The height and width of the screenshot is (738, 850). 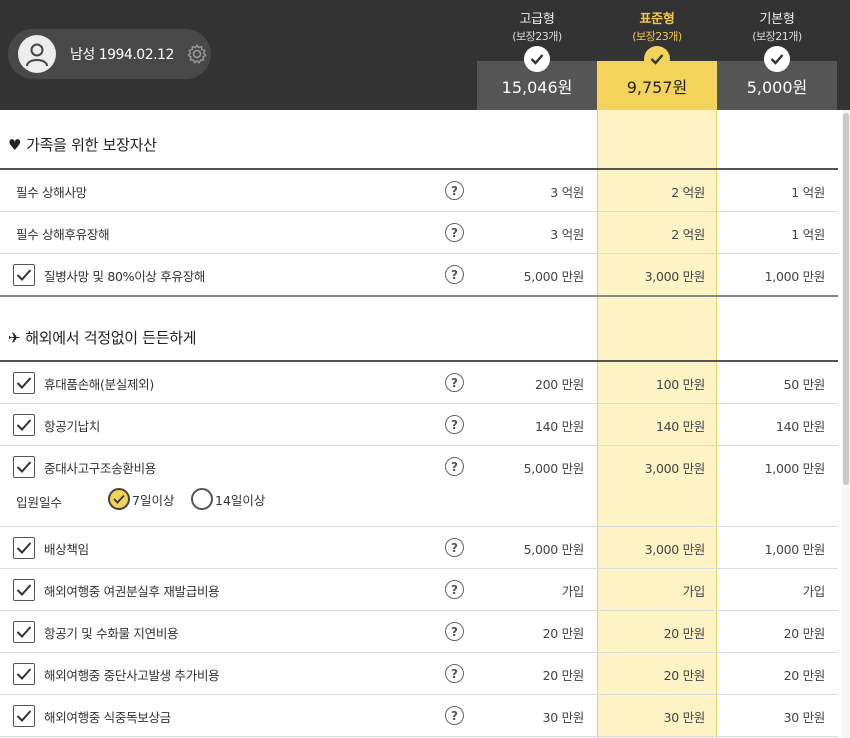 What do you see at coordinates (100, 468) in the screenshot?
I see `coverage-label: 중대사고구조송환비용` at bounding box center [100, 468].